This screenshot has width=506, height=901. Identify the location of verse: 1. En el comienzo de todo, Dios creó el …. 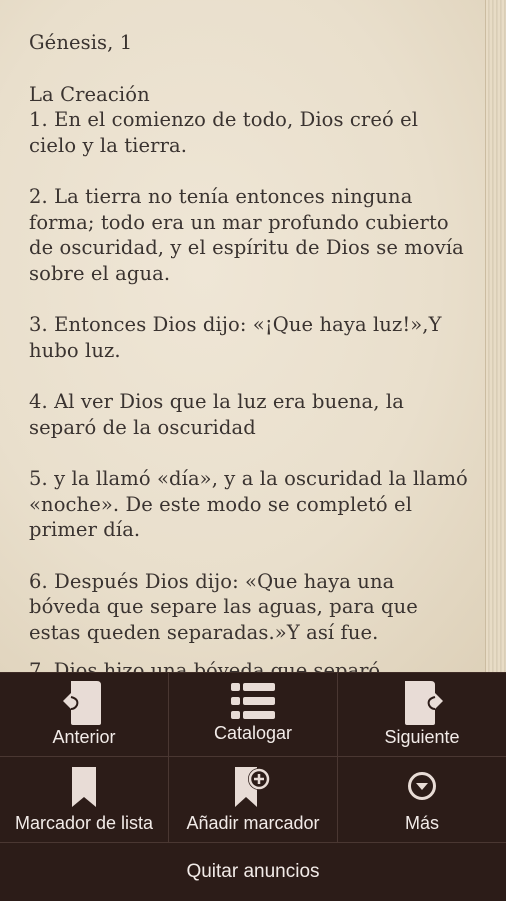
(224, 132).